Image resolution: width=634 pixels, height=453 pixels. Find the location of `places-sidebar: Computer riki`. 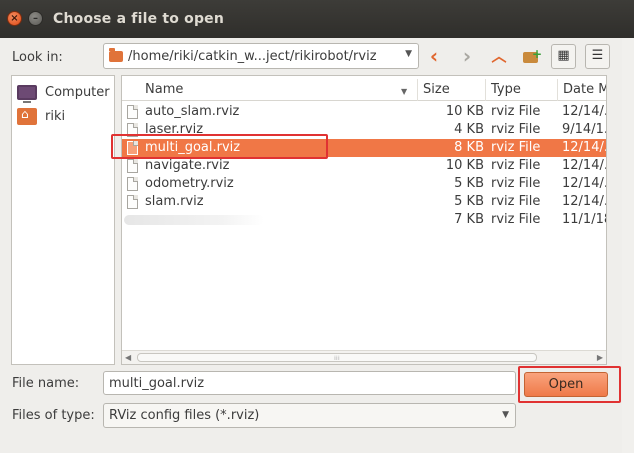

places-sidebar: Computer riki is located at coordinates (63, 220).